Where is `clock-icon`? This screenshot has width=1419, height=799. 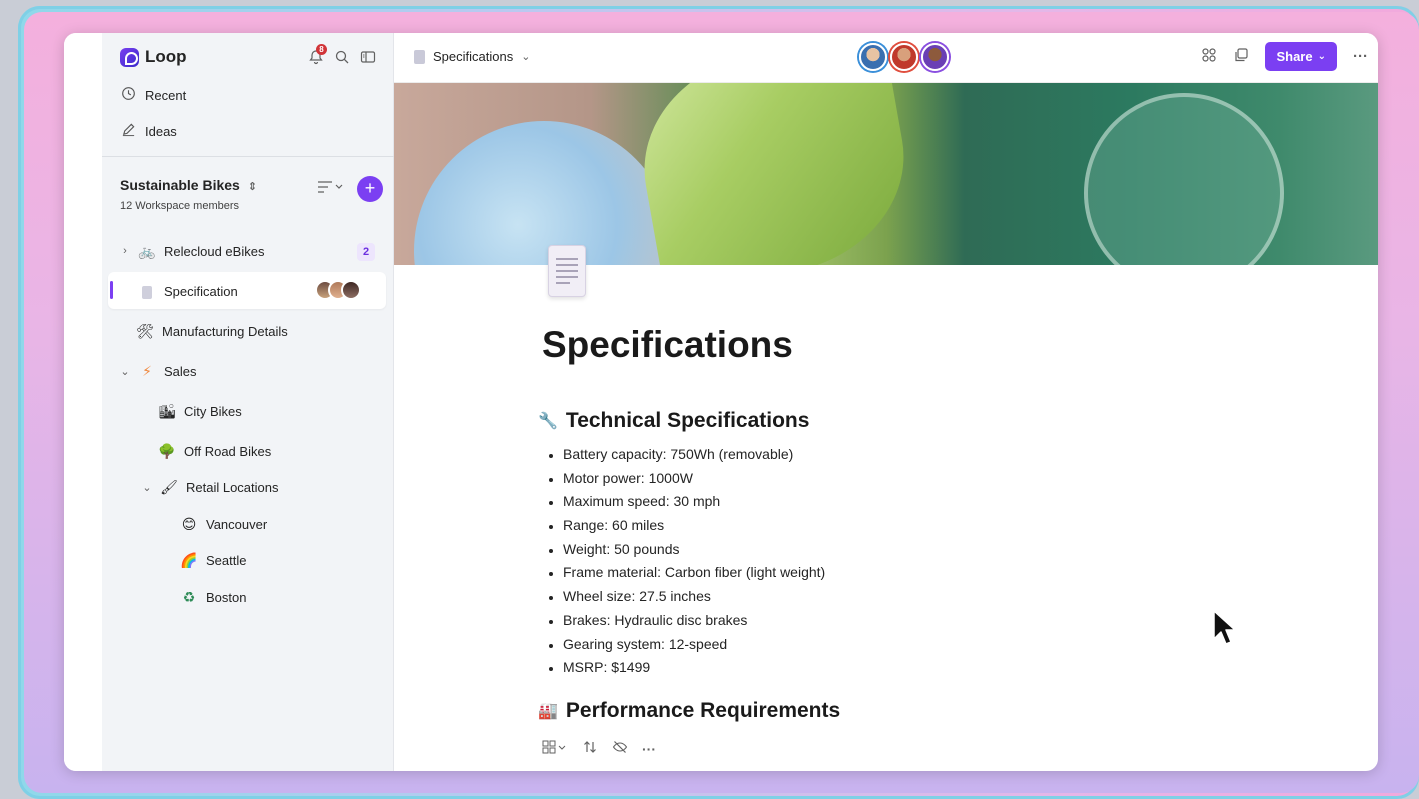
clock-icon is located at coordinates (128, 95).